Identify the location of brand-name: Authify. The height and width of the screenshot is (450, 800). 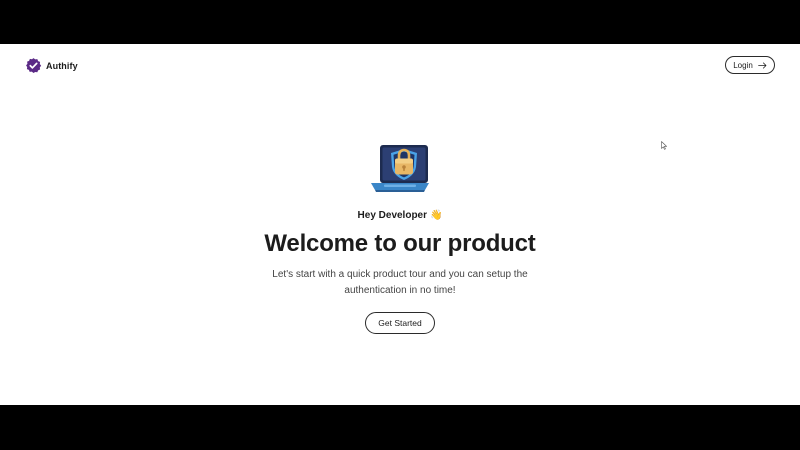
(62, 65).